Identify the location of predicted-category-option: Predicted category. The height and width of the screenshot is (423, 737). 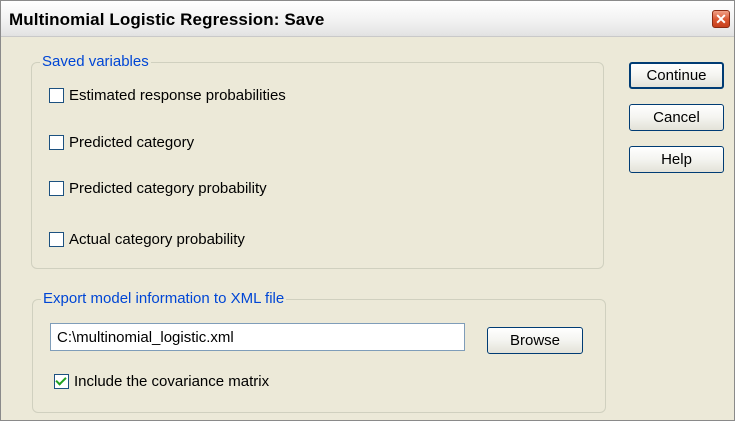
(121, 142).